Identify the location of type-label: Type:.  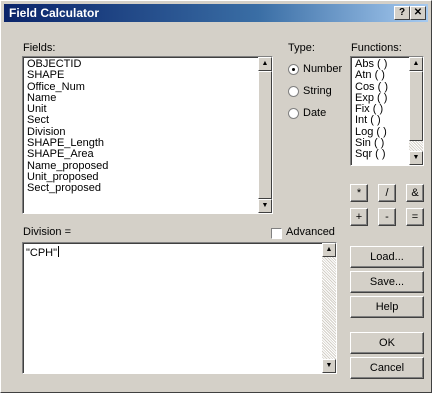
(301, 48).